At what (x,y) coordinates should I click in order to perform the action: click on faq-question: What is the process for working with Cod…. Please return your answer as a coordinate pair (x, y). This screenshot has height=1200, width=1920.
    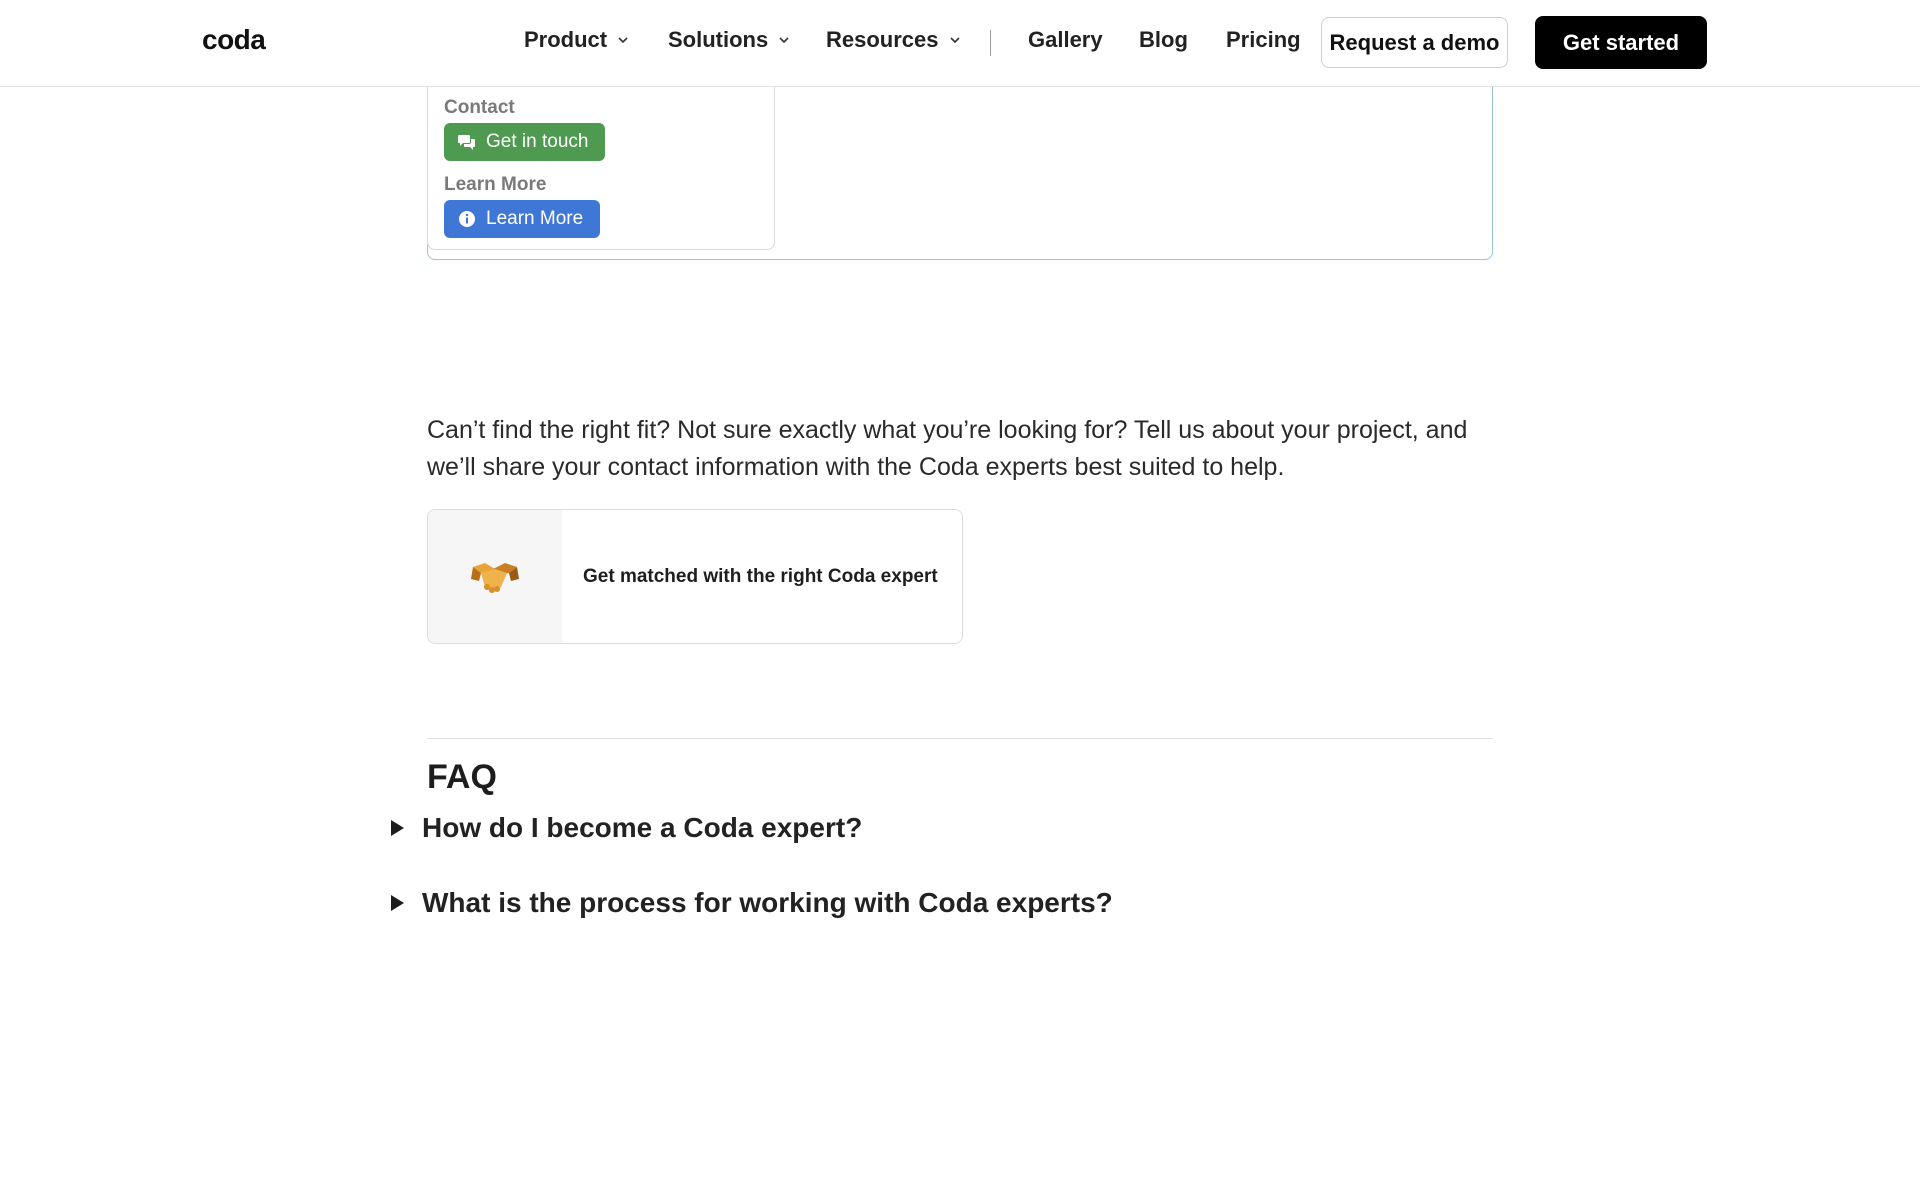
    Looking at the image, I should click on (767, 902).